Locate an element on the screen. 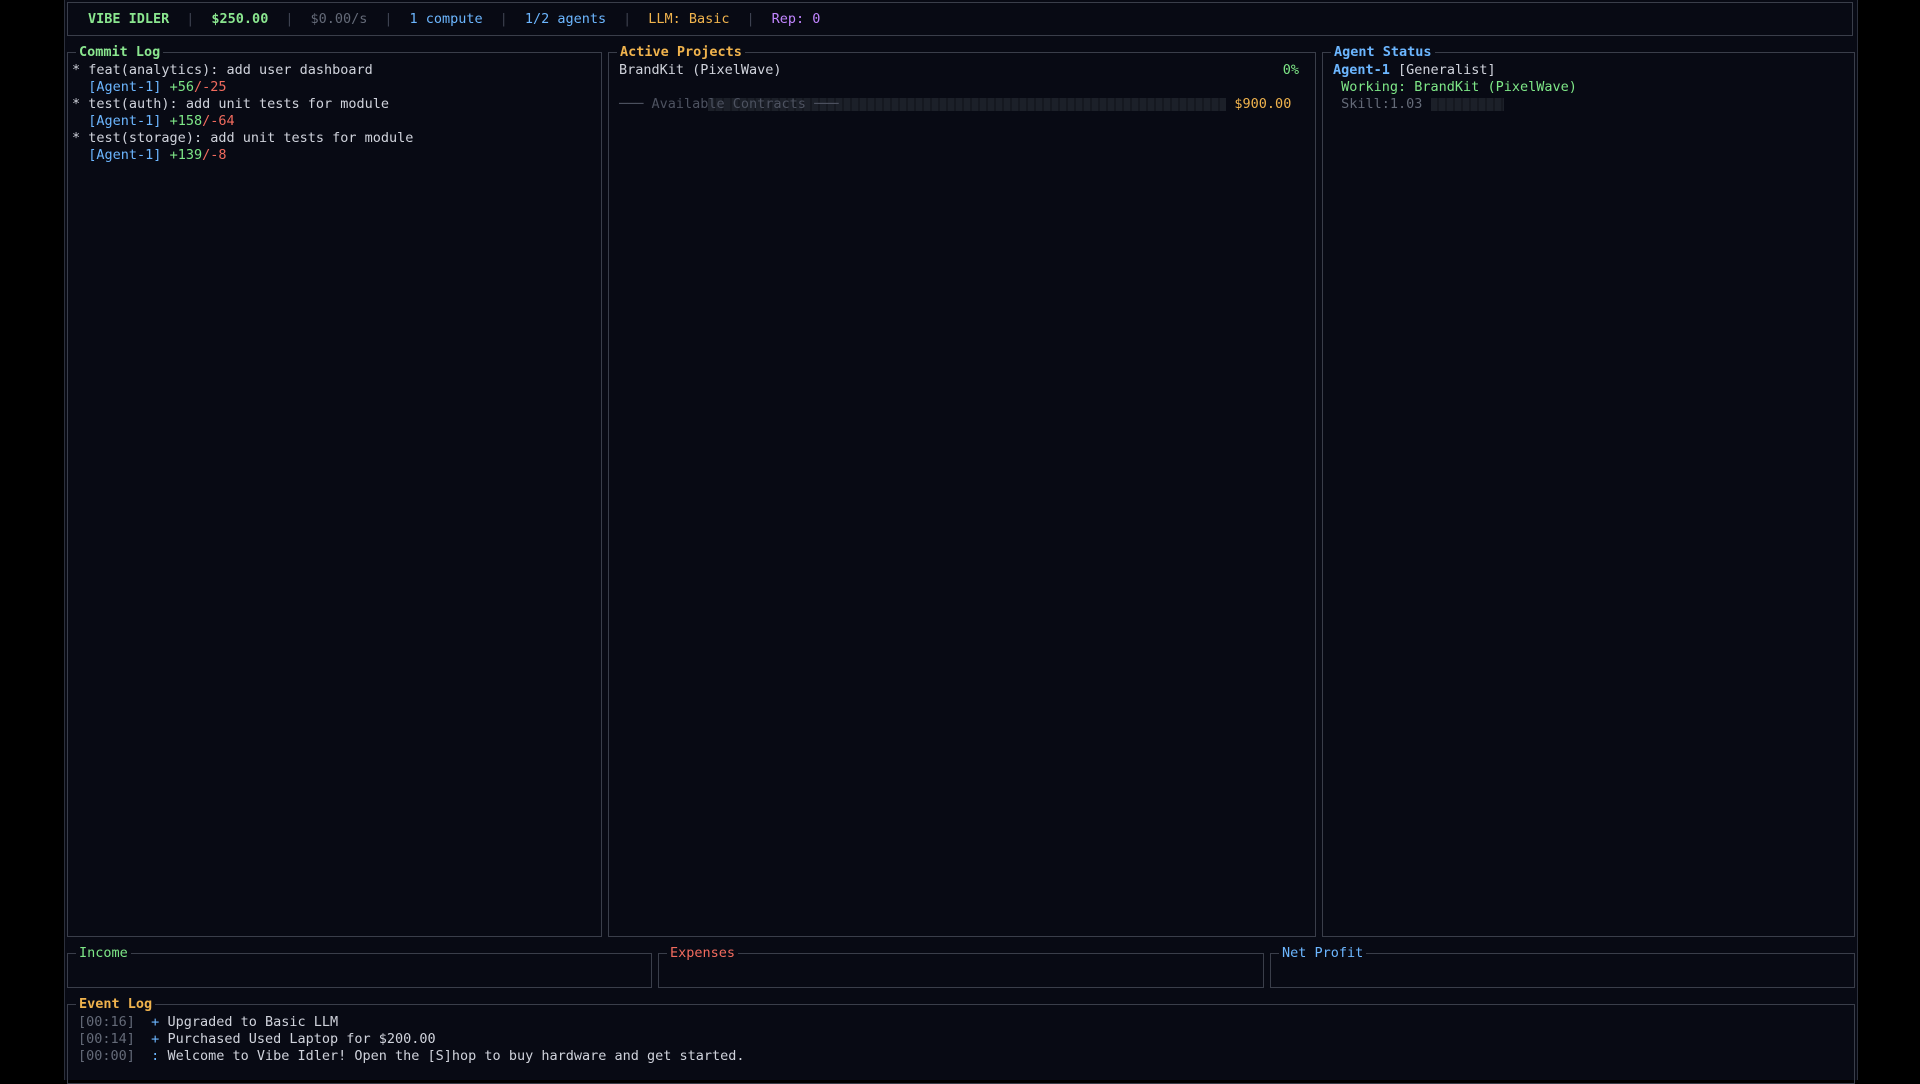  event-time: [00:14] is located at coordinates (106, 1039).